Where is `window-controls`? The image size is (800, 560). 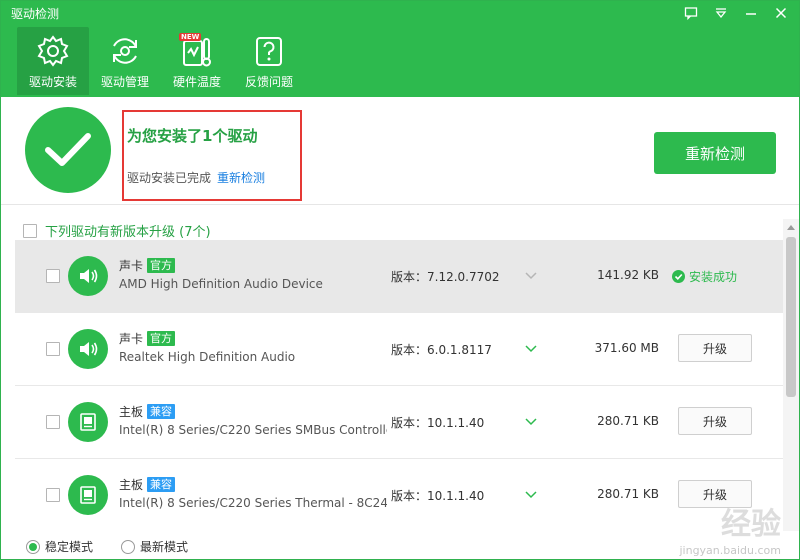
window-controls is located at coordinates (736, 13).